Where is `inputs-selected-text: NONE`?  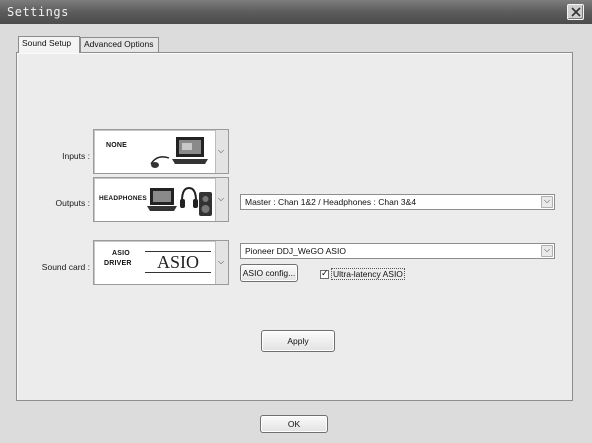
inputs-selected-text: NONE is located at coordinates (117, 145).